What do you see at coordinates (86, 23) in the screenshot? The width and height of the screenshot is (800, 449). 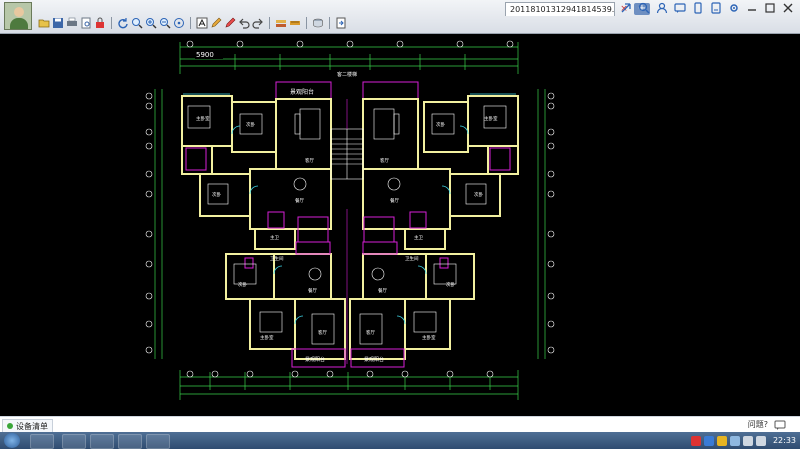 I see `print-preview-icon` at bounding box center [86, 23].